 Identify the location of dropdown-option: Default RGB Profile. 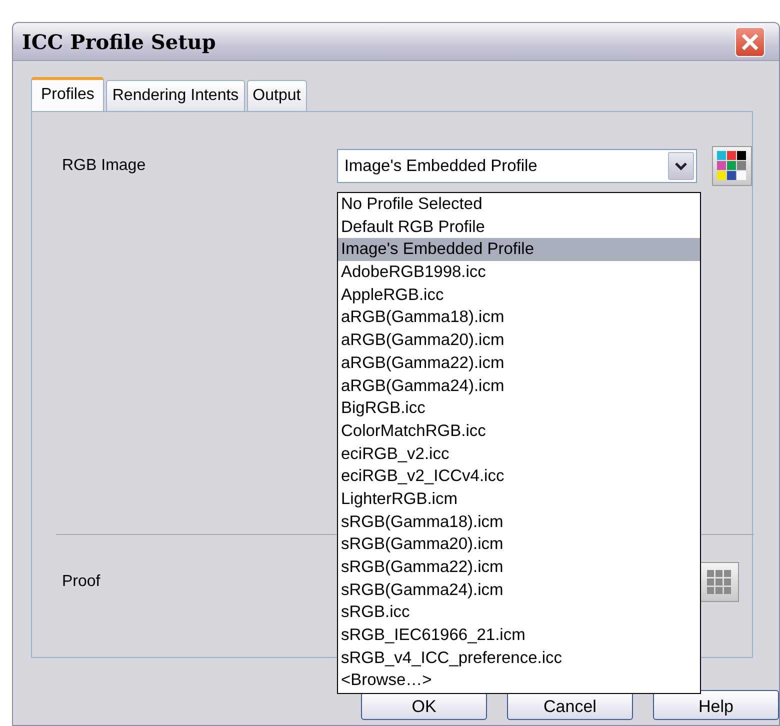
(519, 227).